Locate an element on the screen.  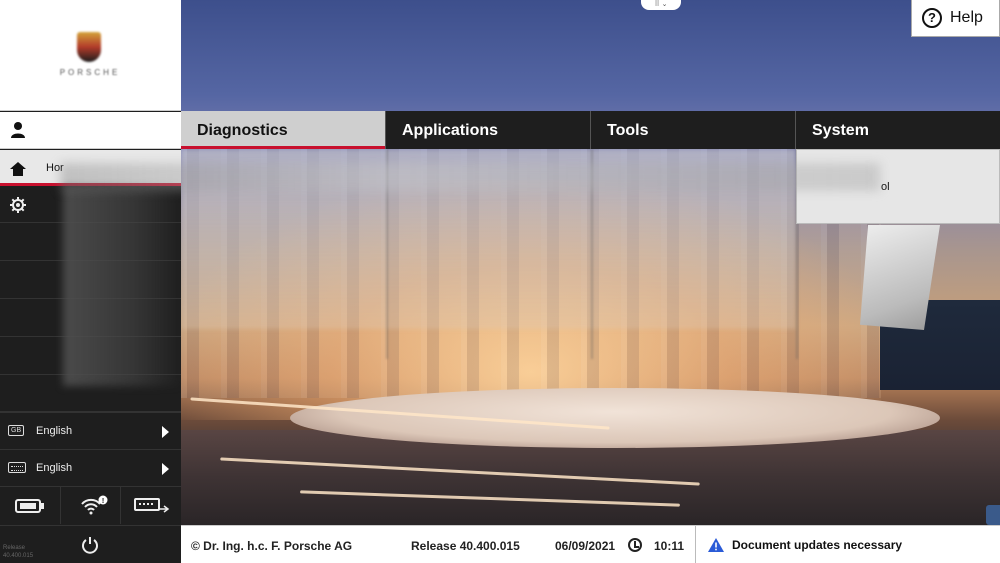
tab-diagnostics: Diagnostics is located at coordinates (283, 130).